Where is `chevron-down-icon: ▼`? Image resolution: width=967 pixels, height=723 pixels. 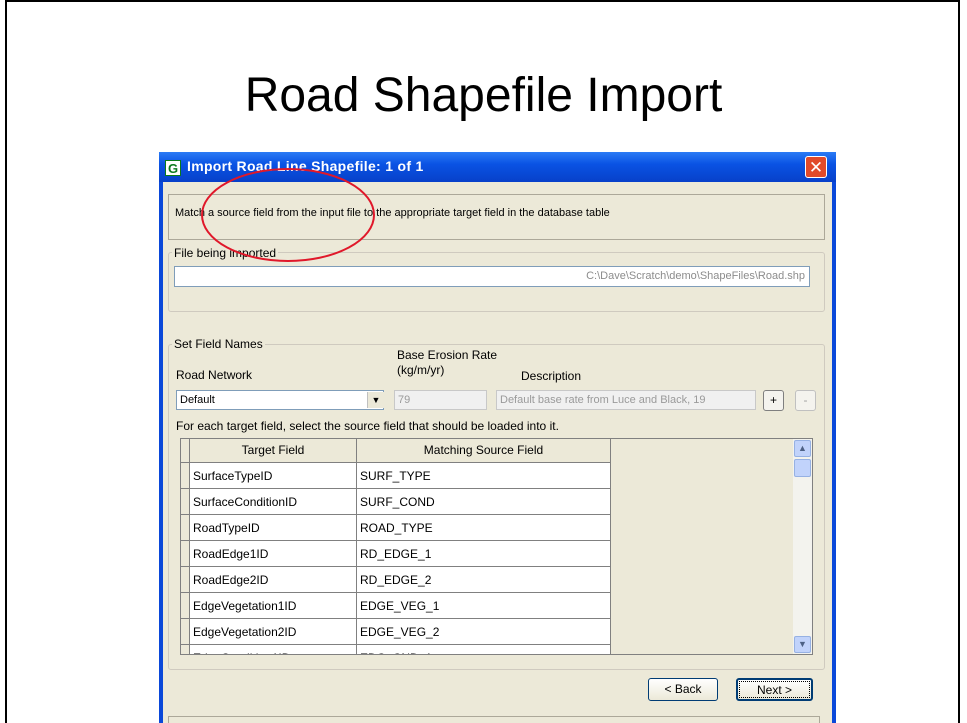 chevron-down-icon: ▼ is located at coordinates (375, 400).